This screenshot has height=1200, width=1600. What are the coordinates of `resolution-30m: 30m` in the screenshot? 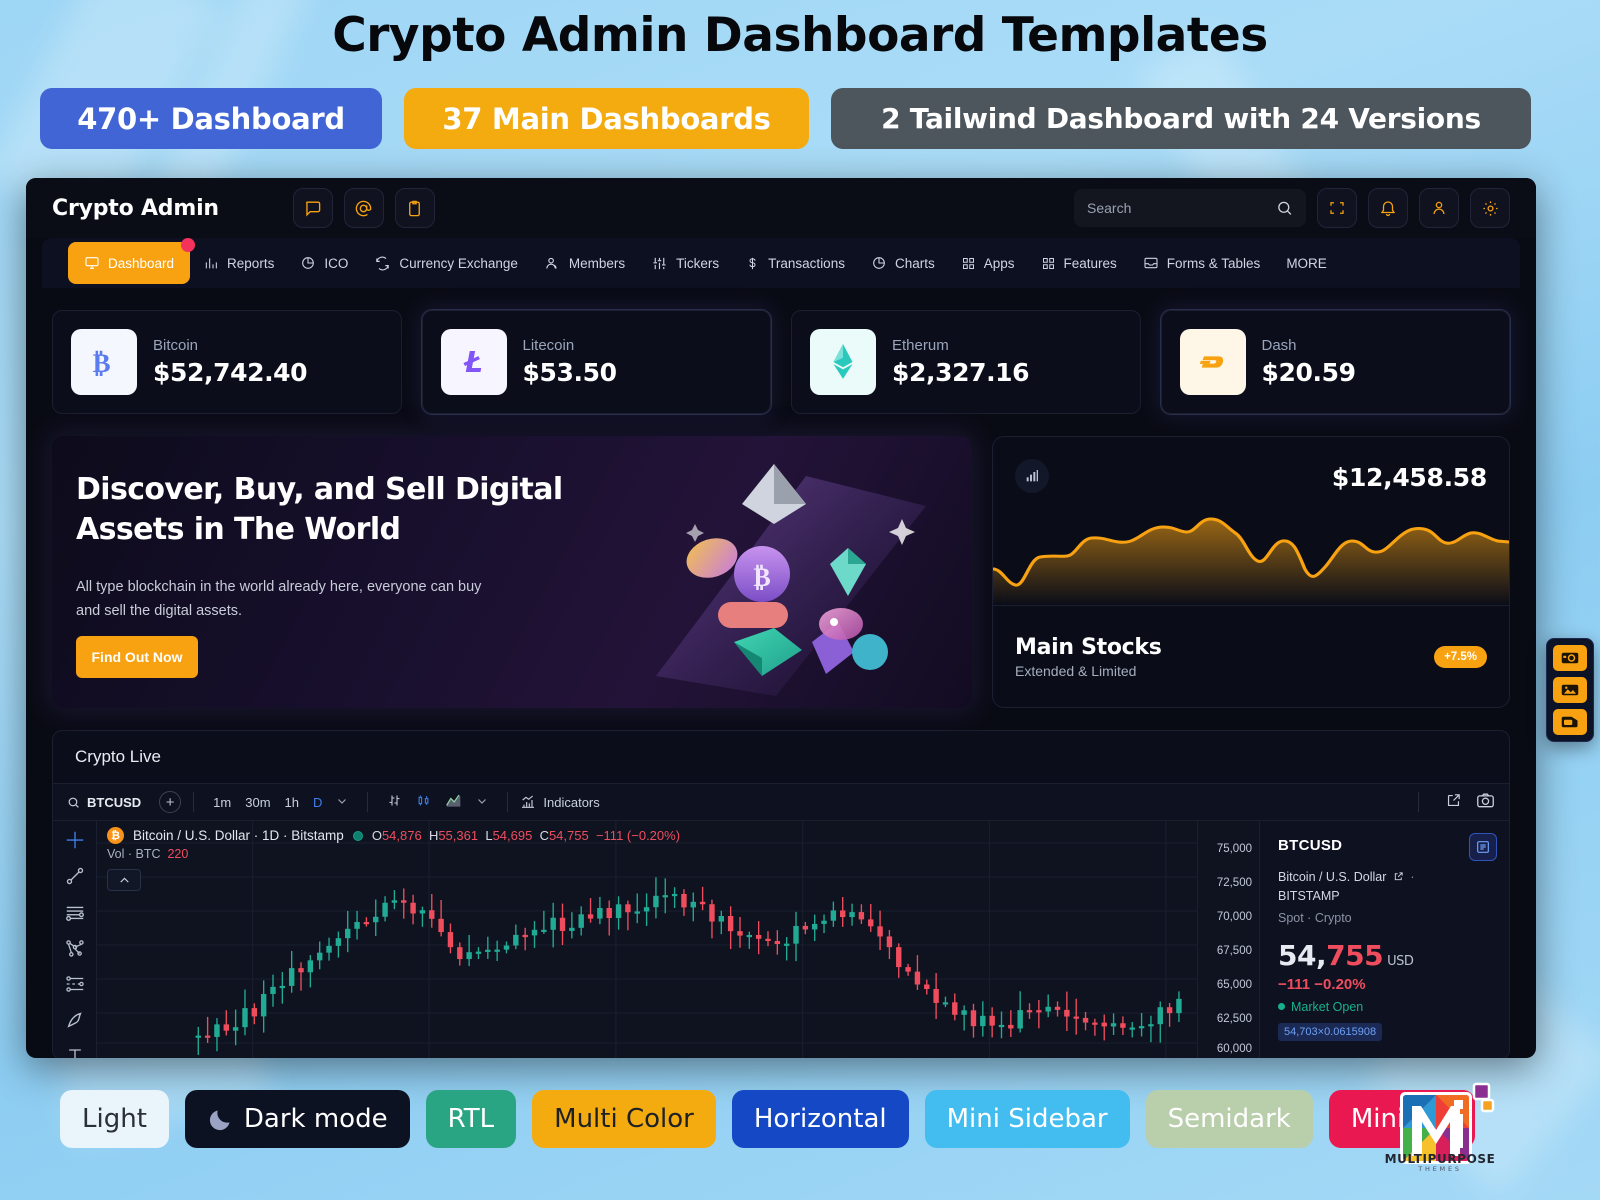 It's located at (257, 802).